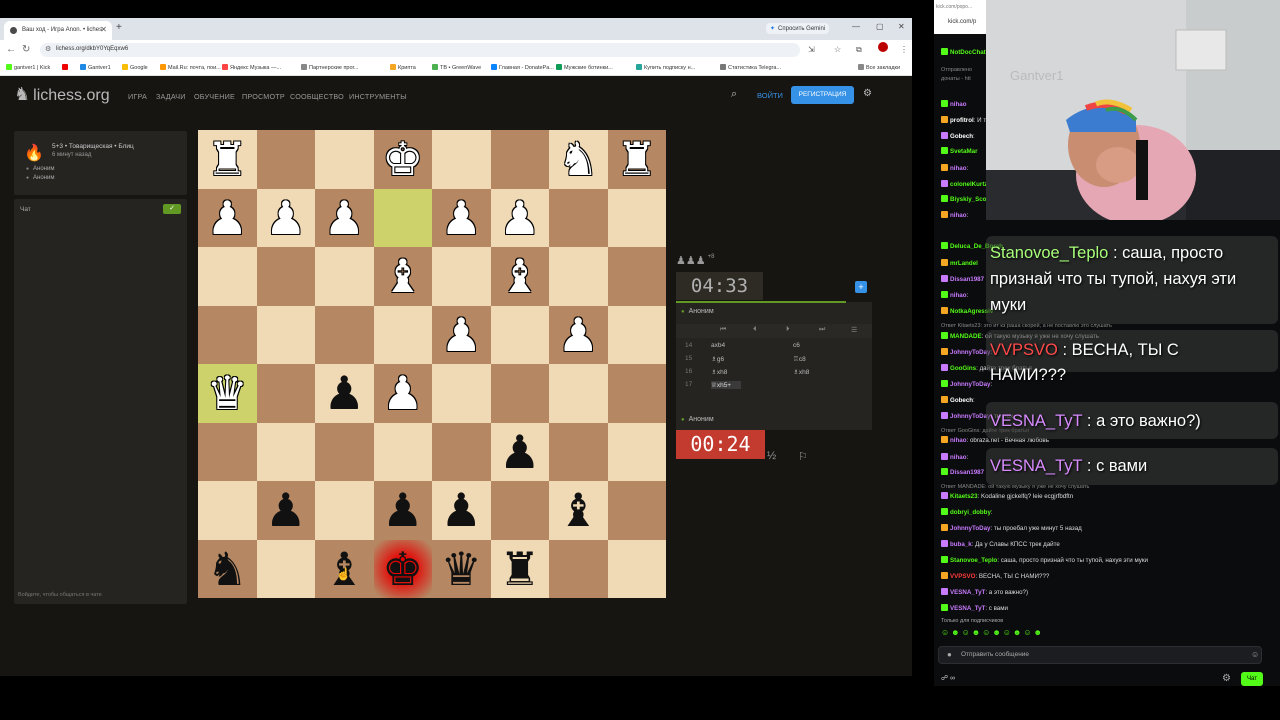  Describe the element at coordinates (968, 52) in the screenshot. I see `chat-username: NotDocChat` at that location.